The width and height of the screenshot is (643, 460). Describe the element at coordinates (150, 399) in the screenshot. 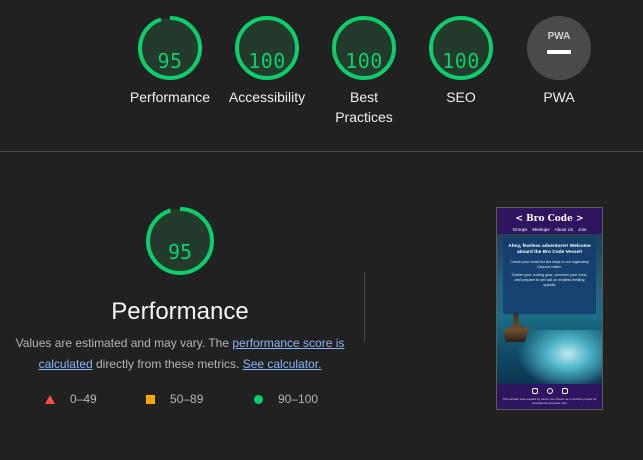

I see `square-icon` at that location.